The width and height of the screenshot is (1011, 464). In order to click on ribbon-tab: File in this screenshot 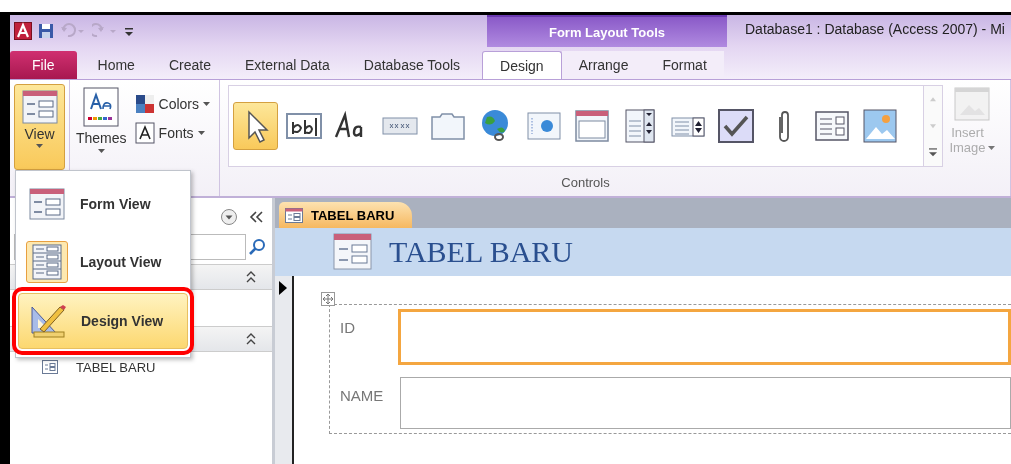, I will do `click(43, 65)`.